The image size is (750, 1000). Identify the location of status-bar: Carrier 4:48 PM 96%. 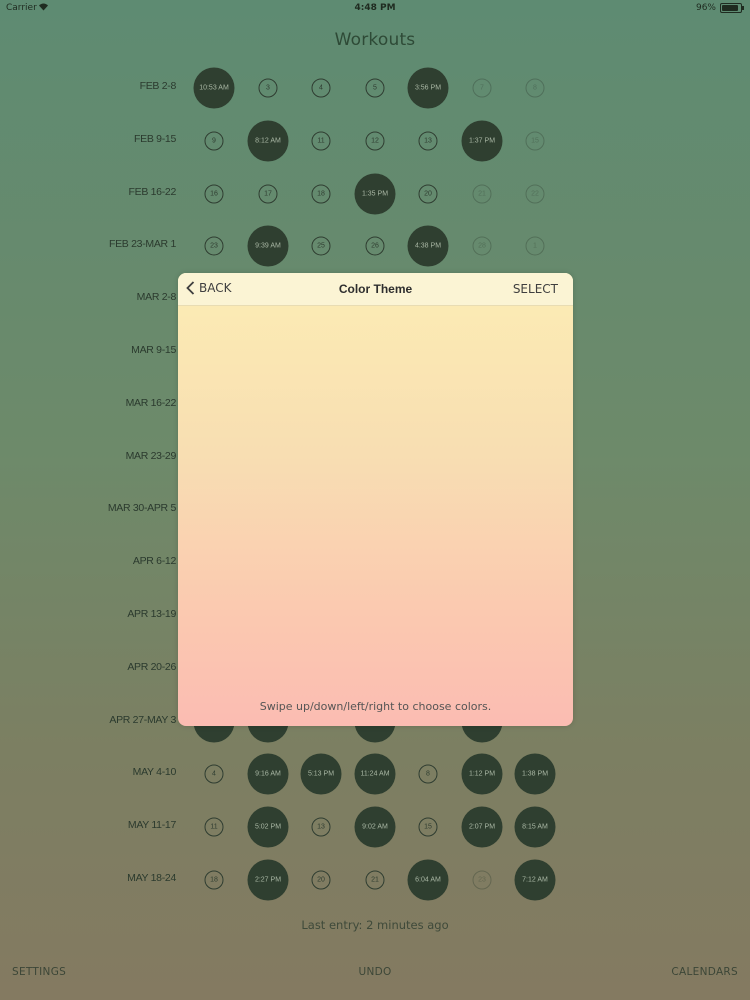
(375, 9).